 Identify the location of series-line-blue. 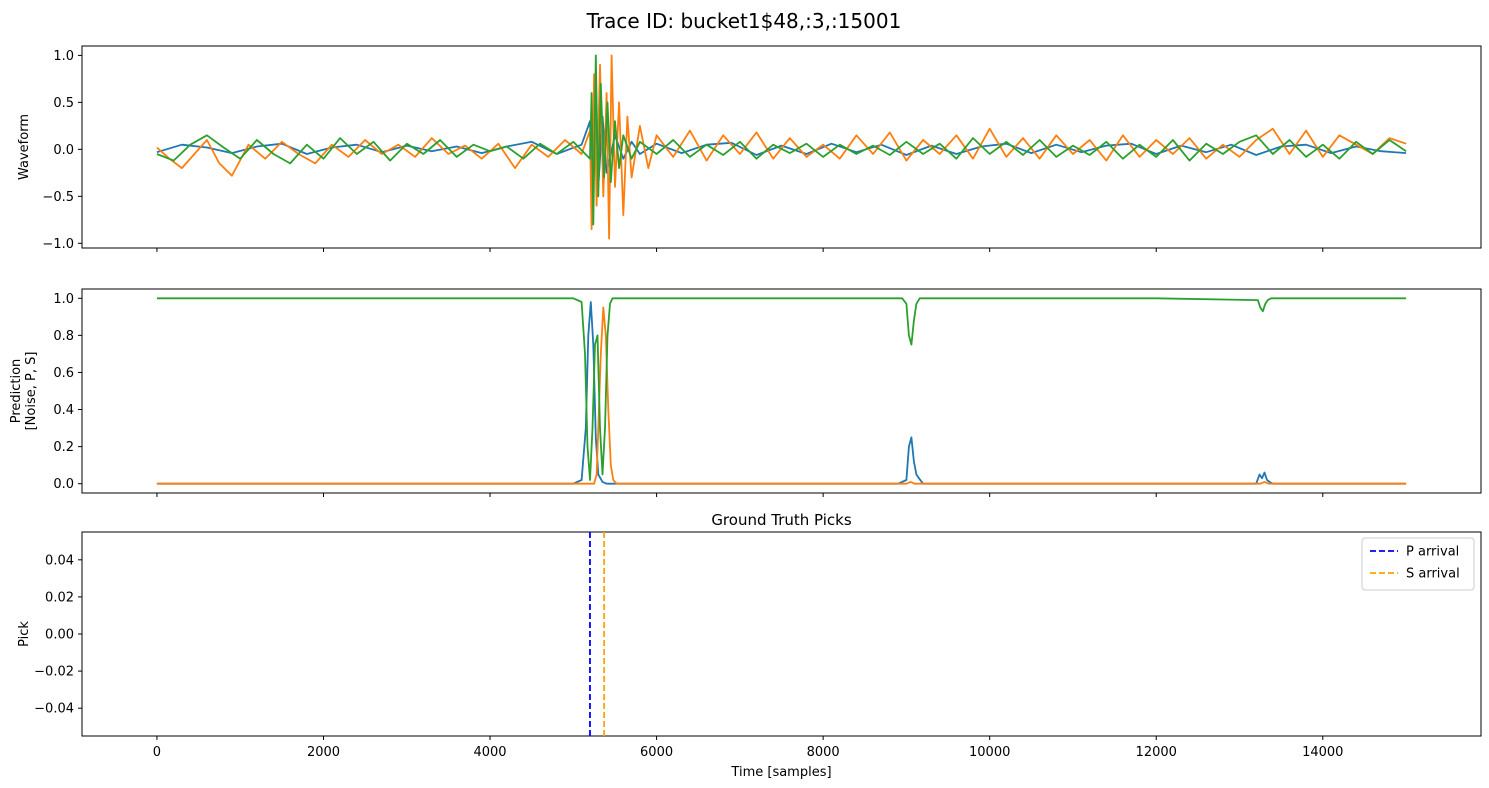
(781, 144).